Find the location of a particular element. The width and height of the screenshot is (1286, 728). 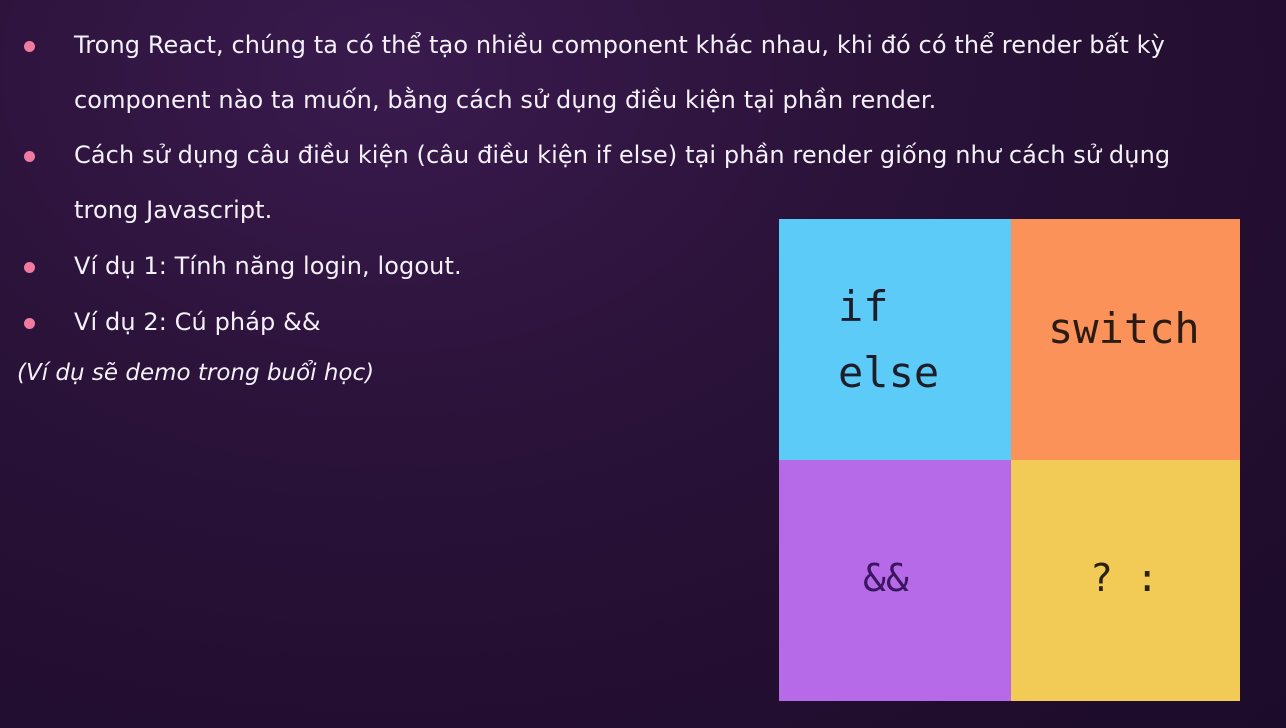

else-label: else is located at coordinates (889, 372).